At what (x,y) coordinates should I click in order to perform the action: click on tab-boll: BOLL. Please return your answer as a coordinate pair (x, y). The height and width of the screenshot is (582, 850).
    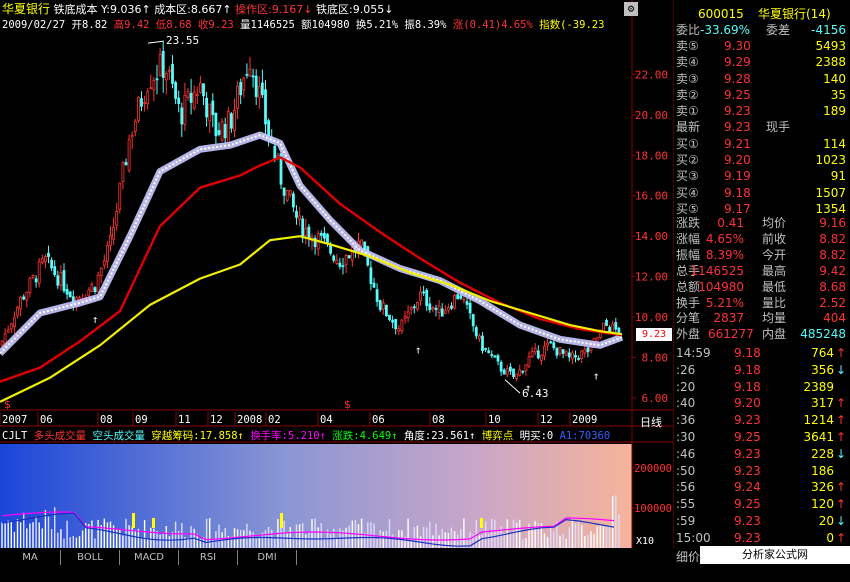
    Looking at the image, I should click on (90, 557).